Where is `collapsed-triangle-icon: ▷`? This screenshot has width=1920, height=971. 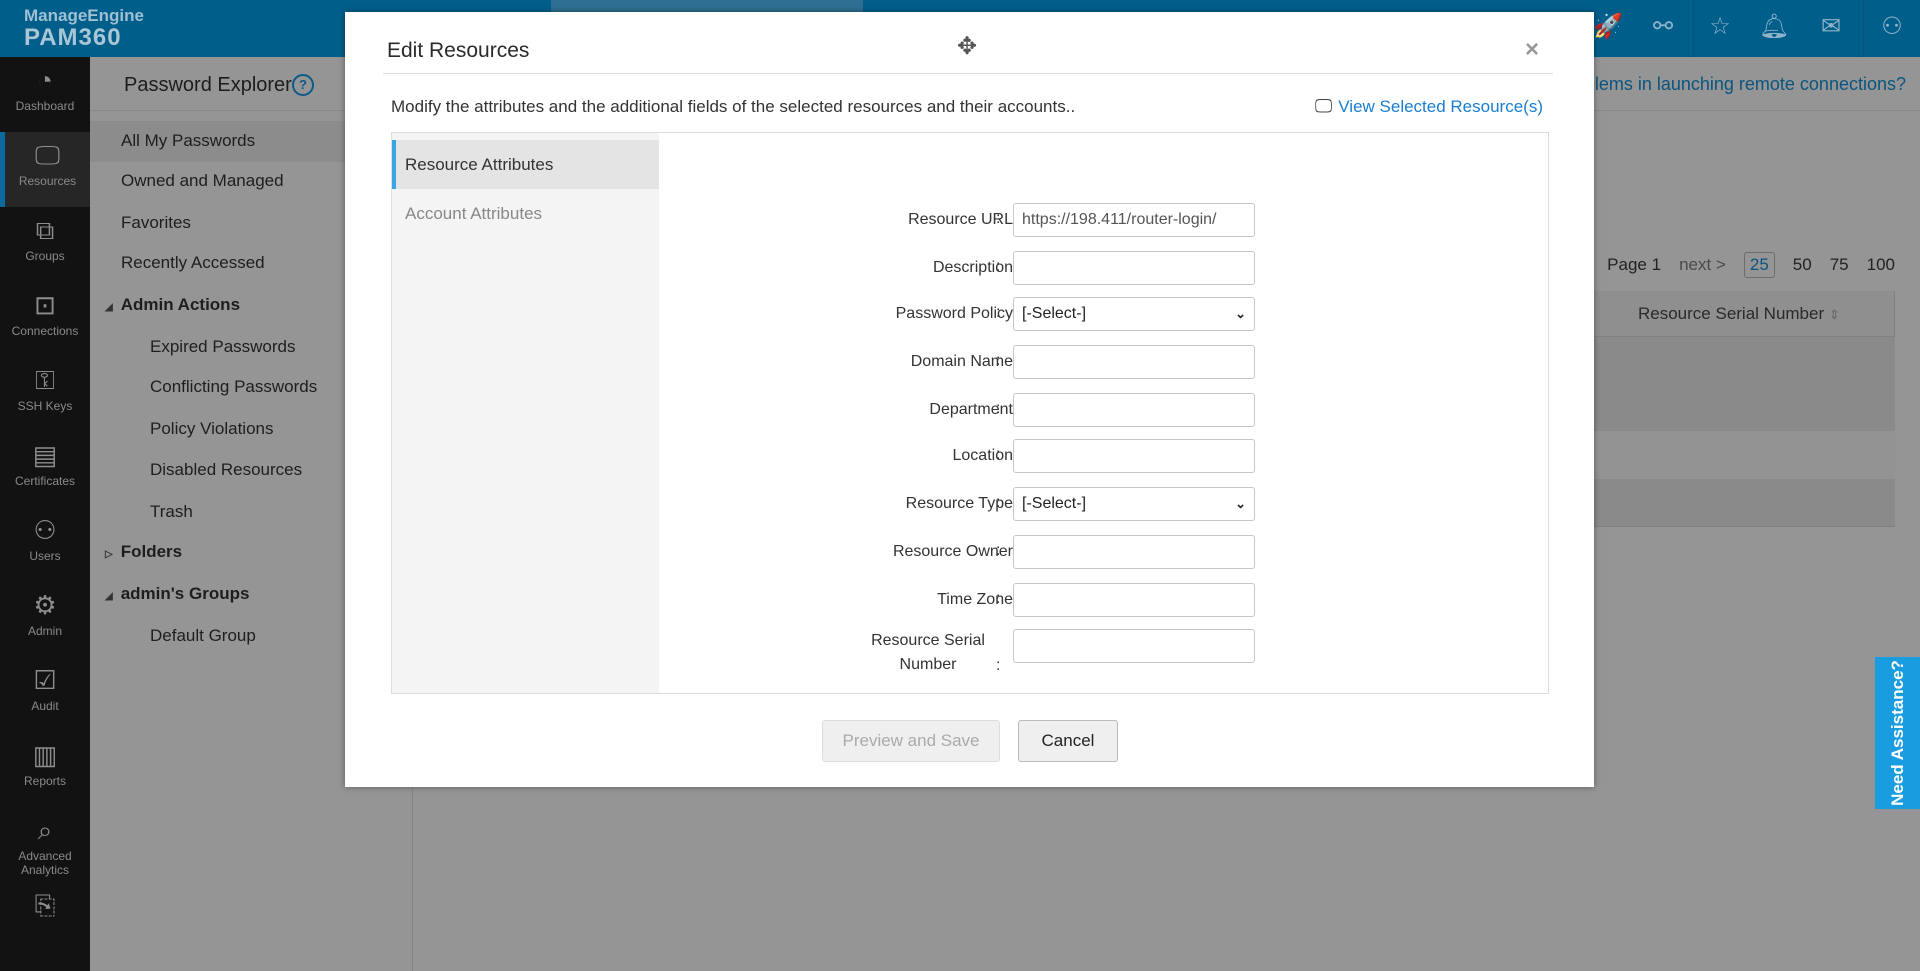 collapsed-triangle-icon: ▷ is located at coordinates (109, 554).